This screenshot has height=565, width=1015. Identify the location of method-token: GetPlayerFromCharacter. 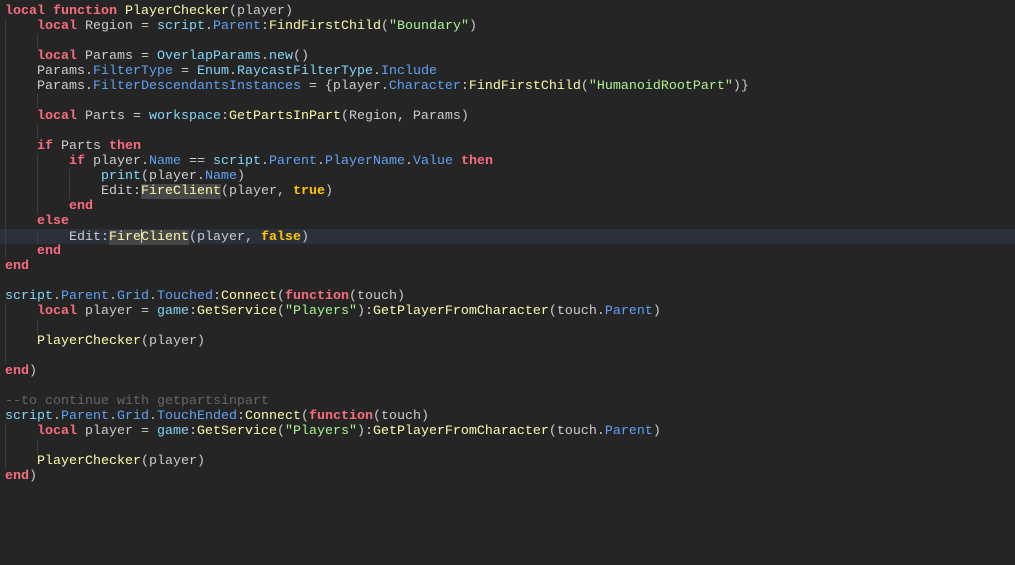
(460, 311).